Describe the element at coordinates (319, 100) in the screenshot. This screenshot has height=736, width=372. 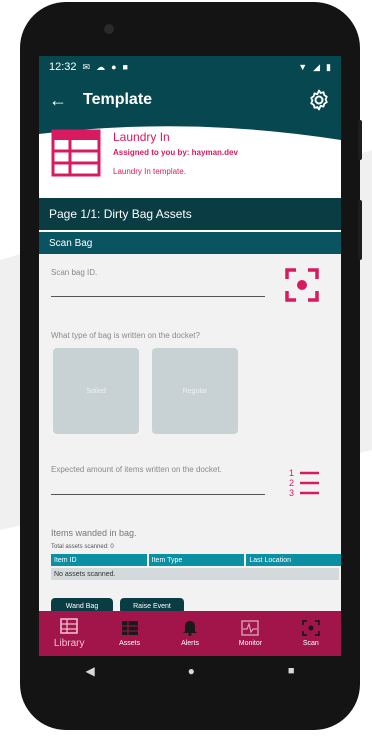
I see `gear-icon` at that location.